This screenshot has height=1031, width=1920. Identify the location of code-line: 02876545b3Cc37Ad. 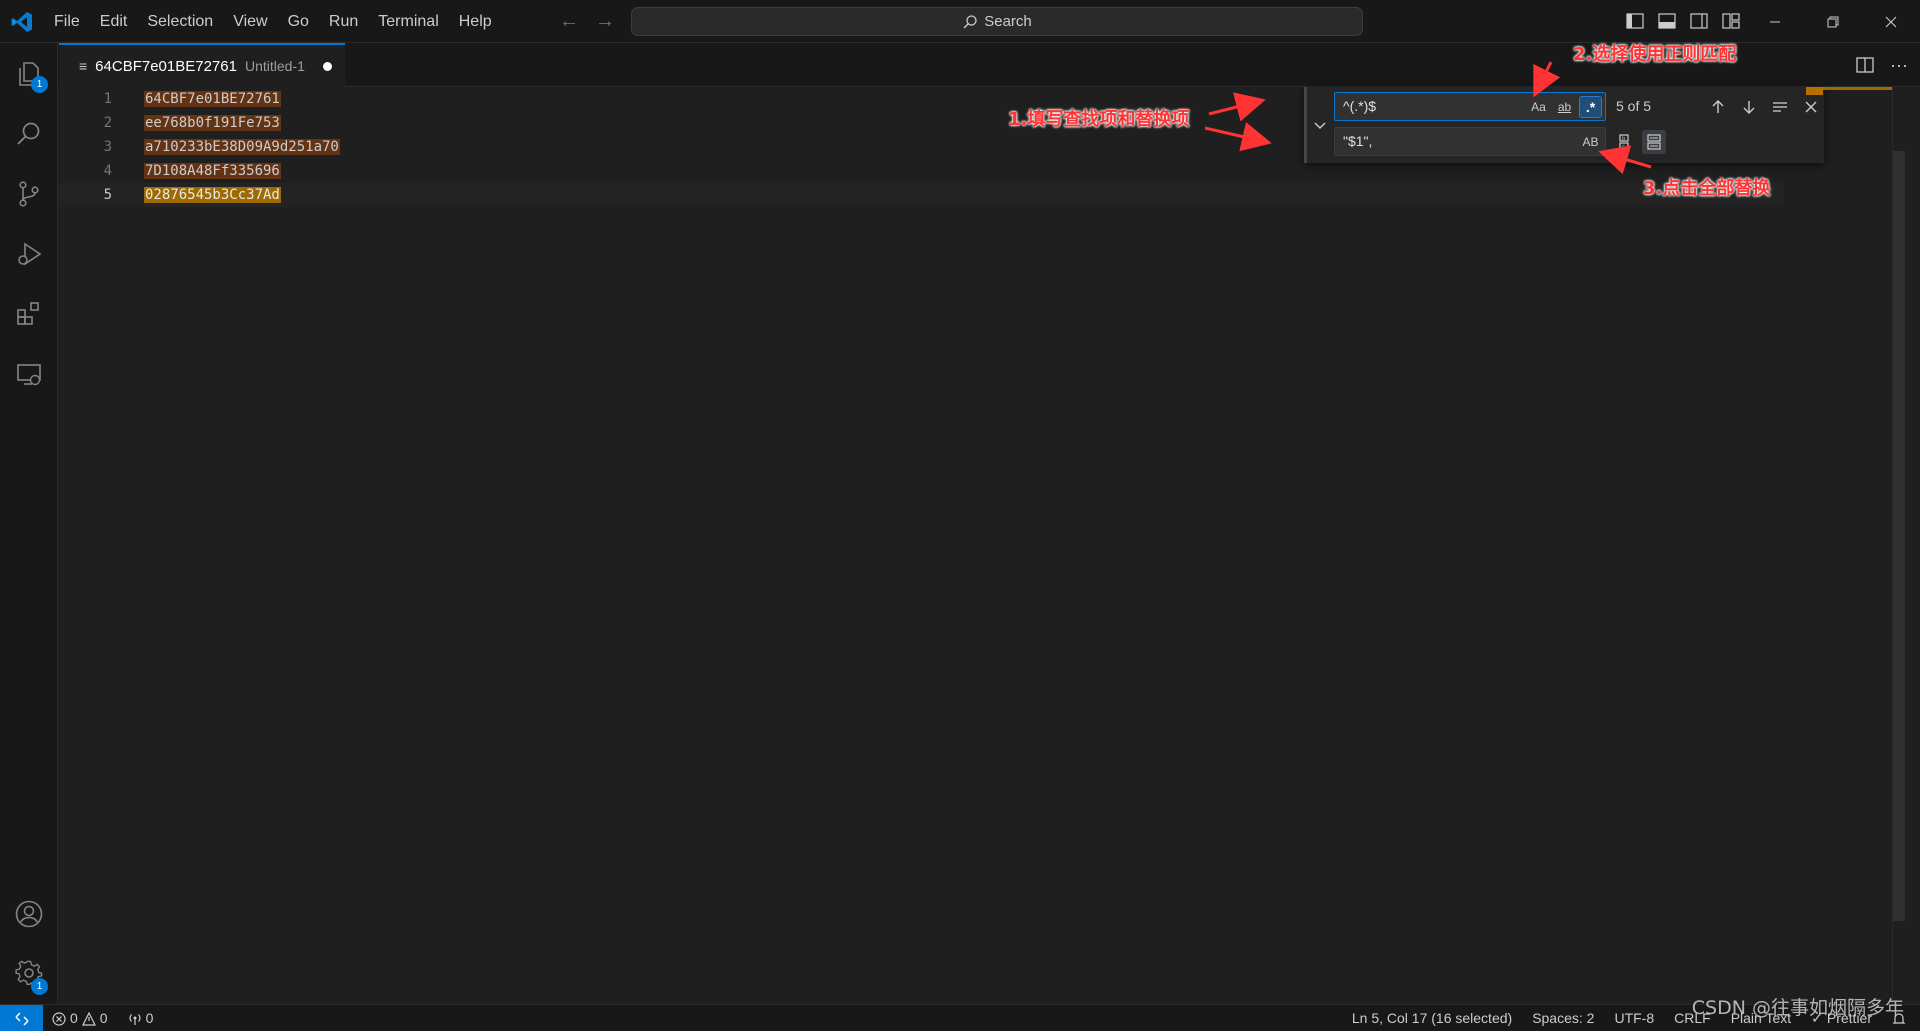
(242, 195).